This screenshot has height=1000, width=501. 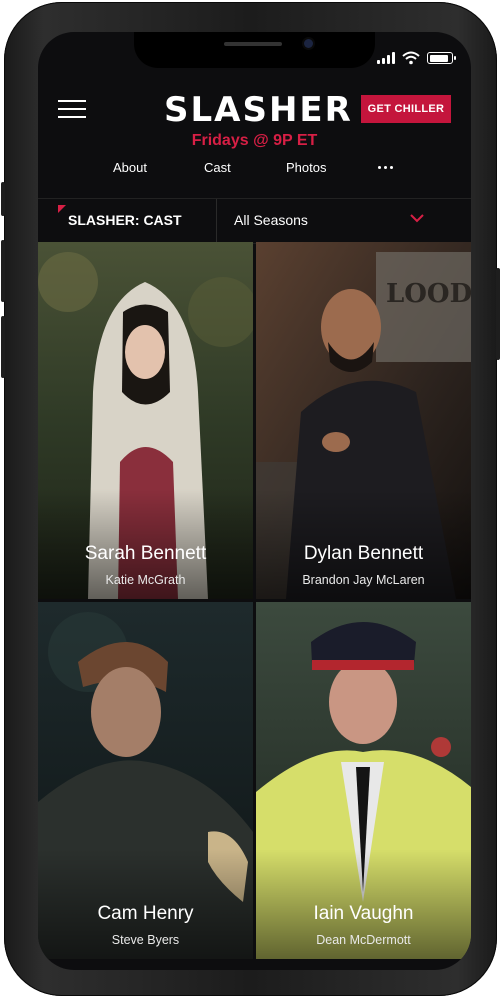 What do you see at coordinates (3, 271) in the screenshot?
I see `volume-up-button` at bounding box center [3, 271].